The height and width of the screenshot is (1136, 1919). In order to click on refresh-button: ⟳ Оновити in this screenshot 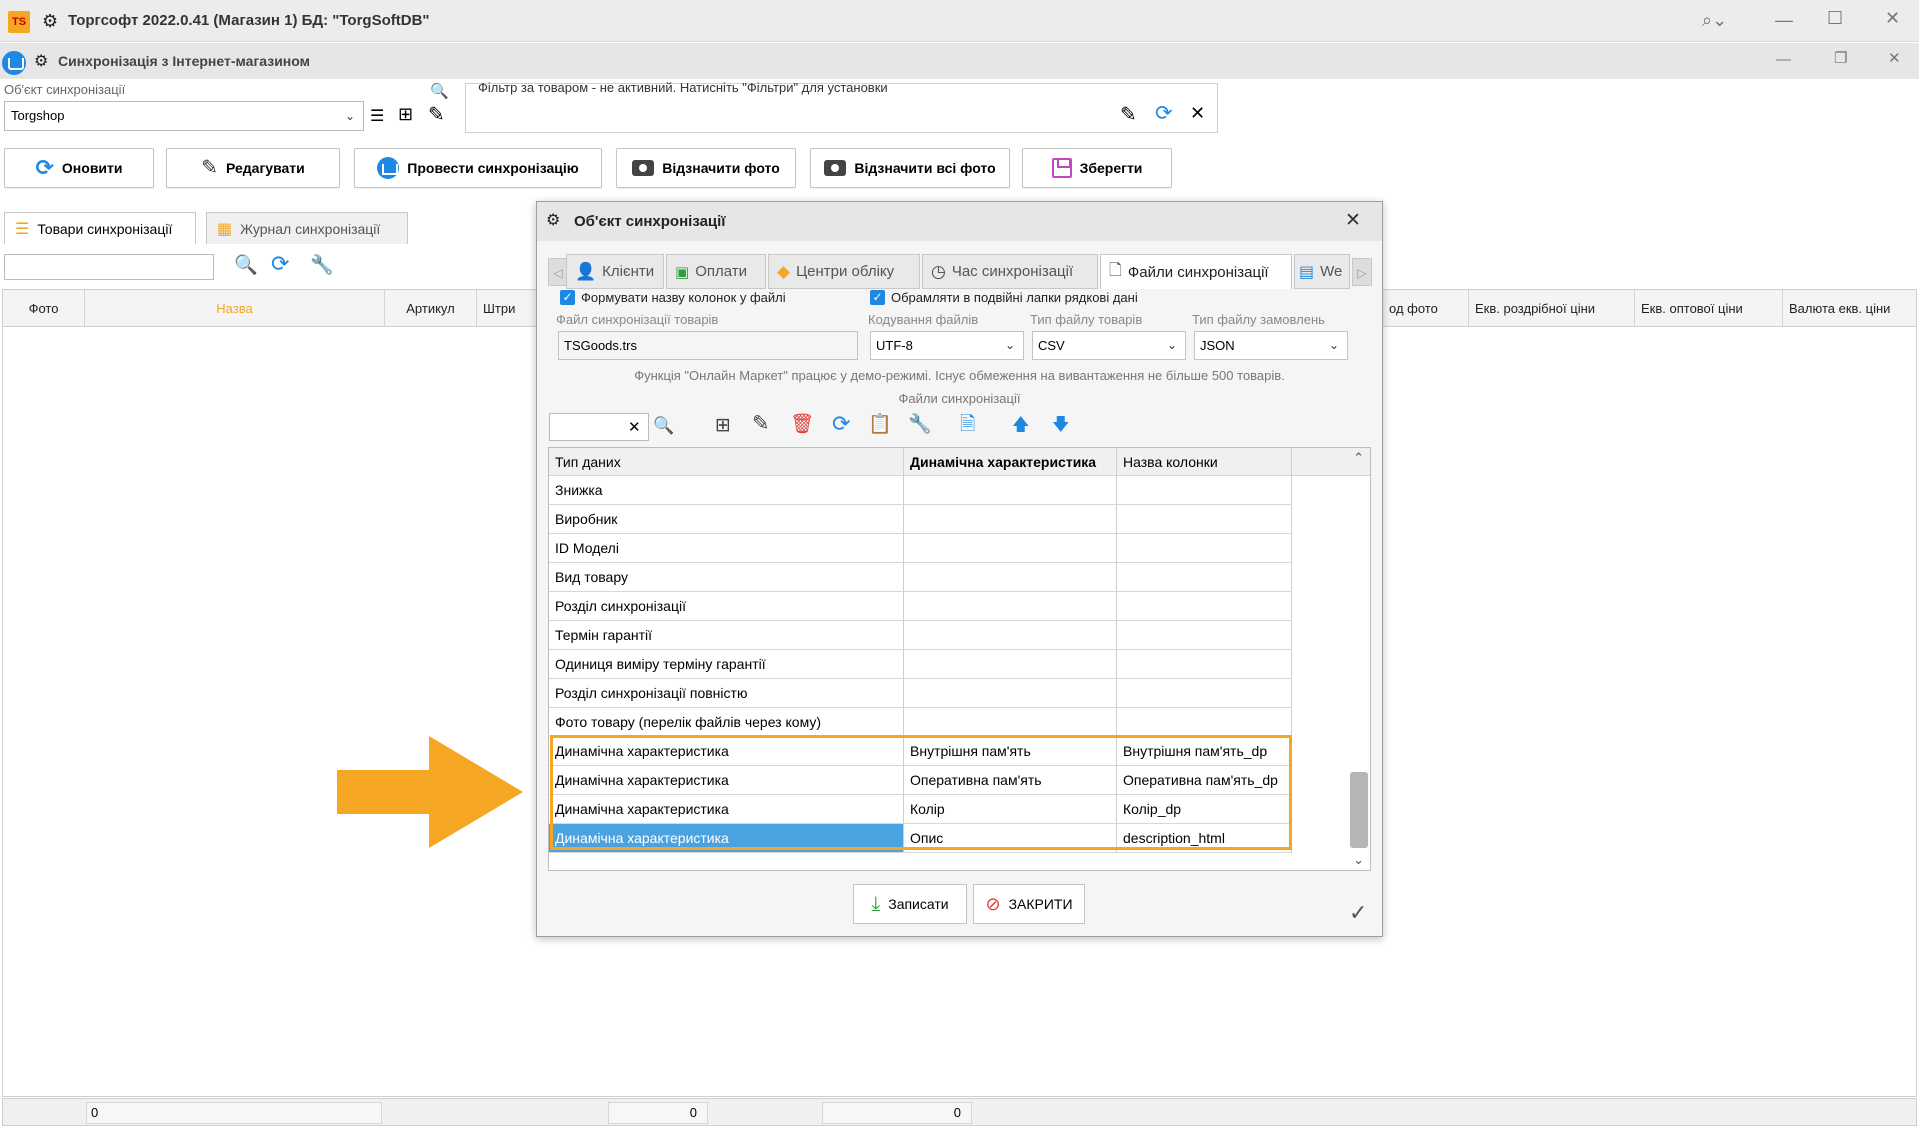, I will do `click(79, 168)`.